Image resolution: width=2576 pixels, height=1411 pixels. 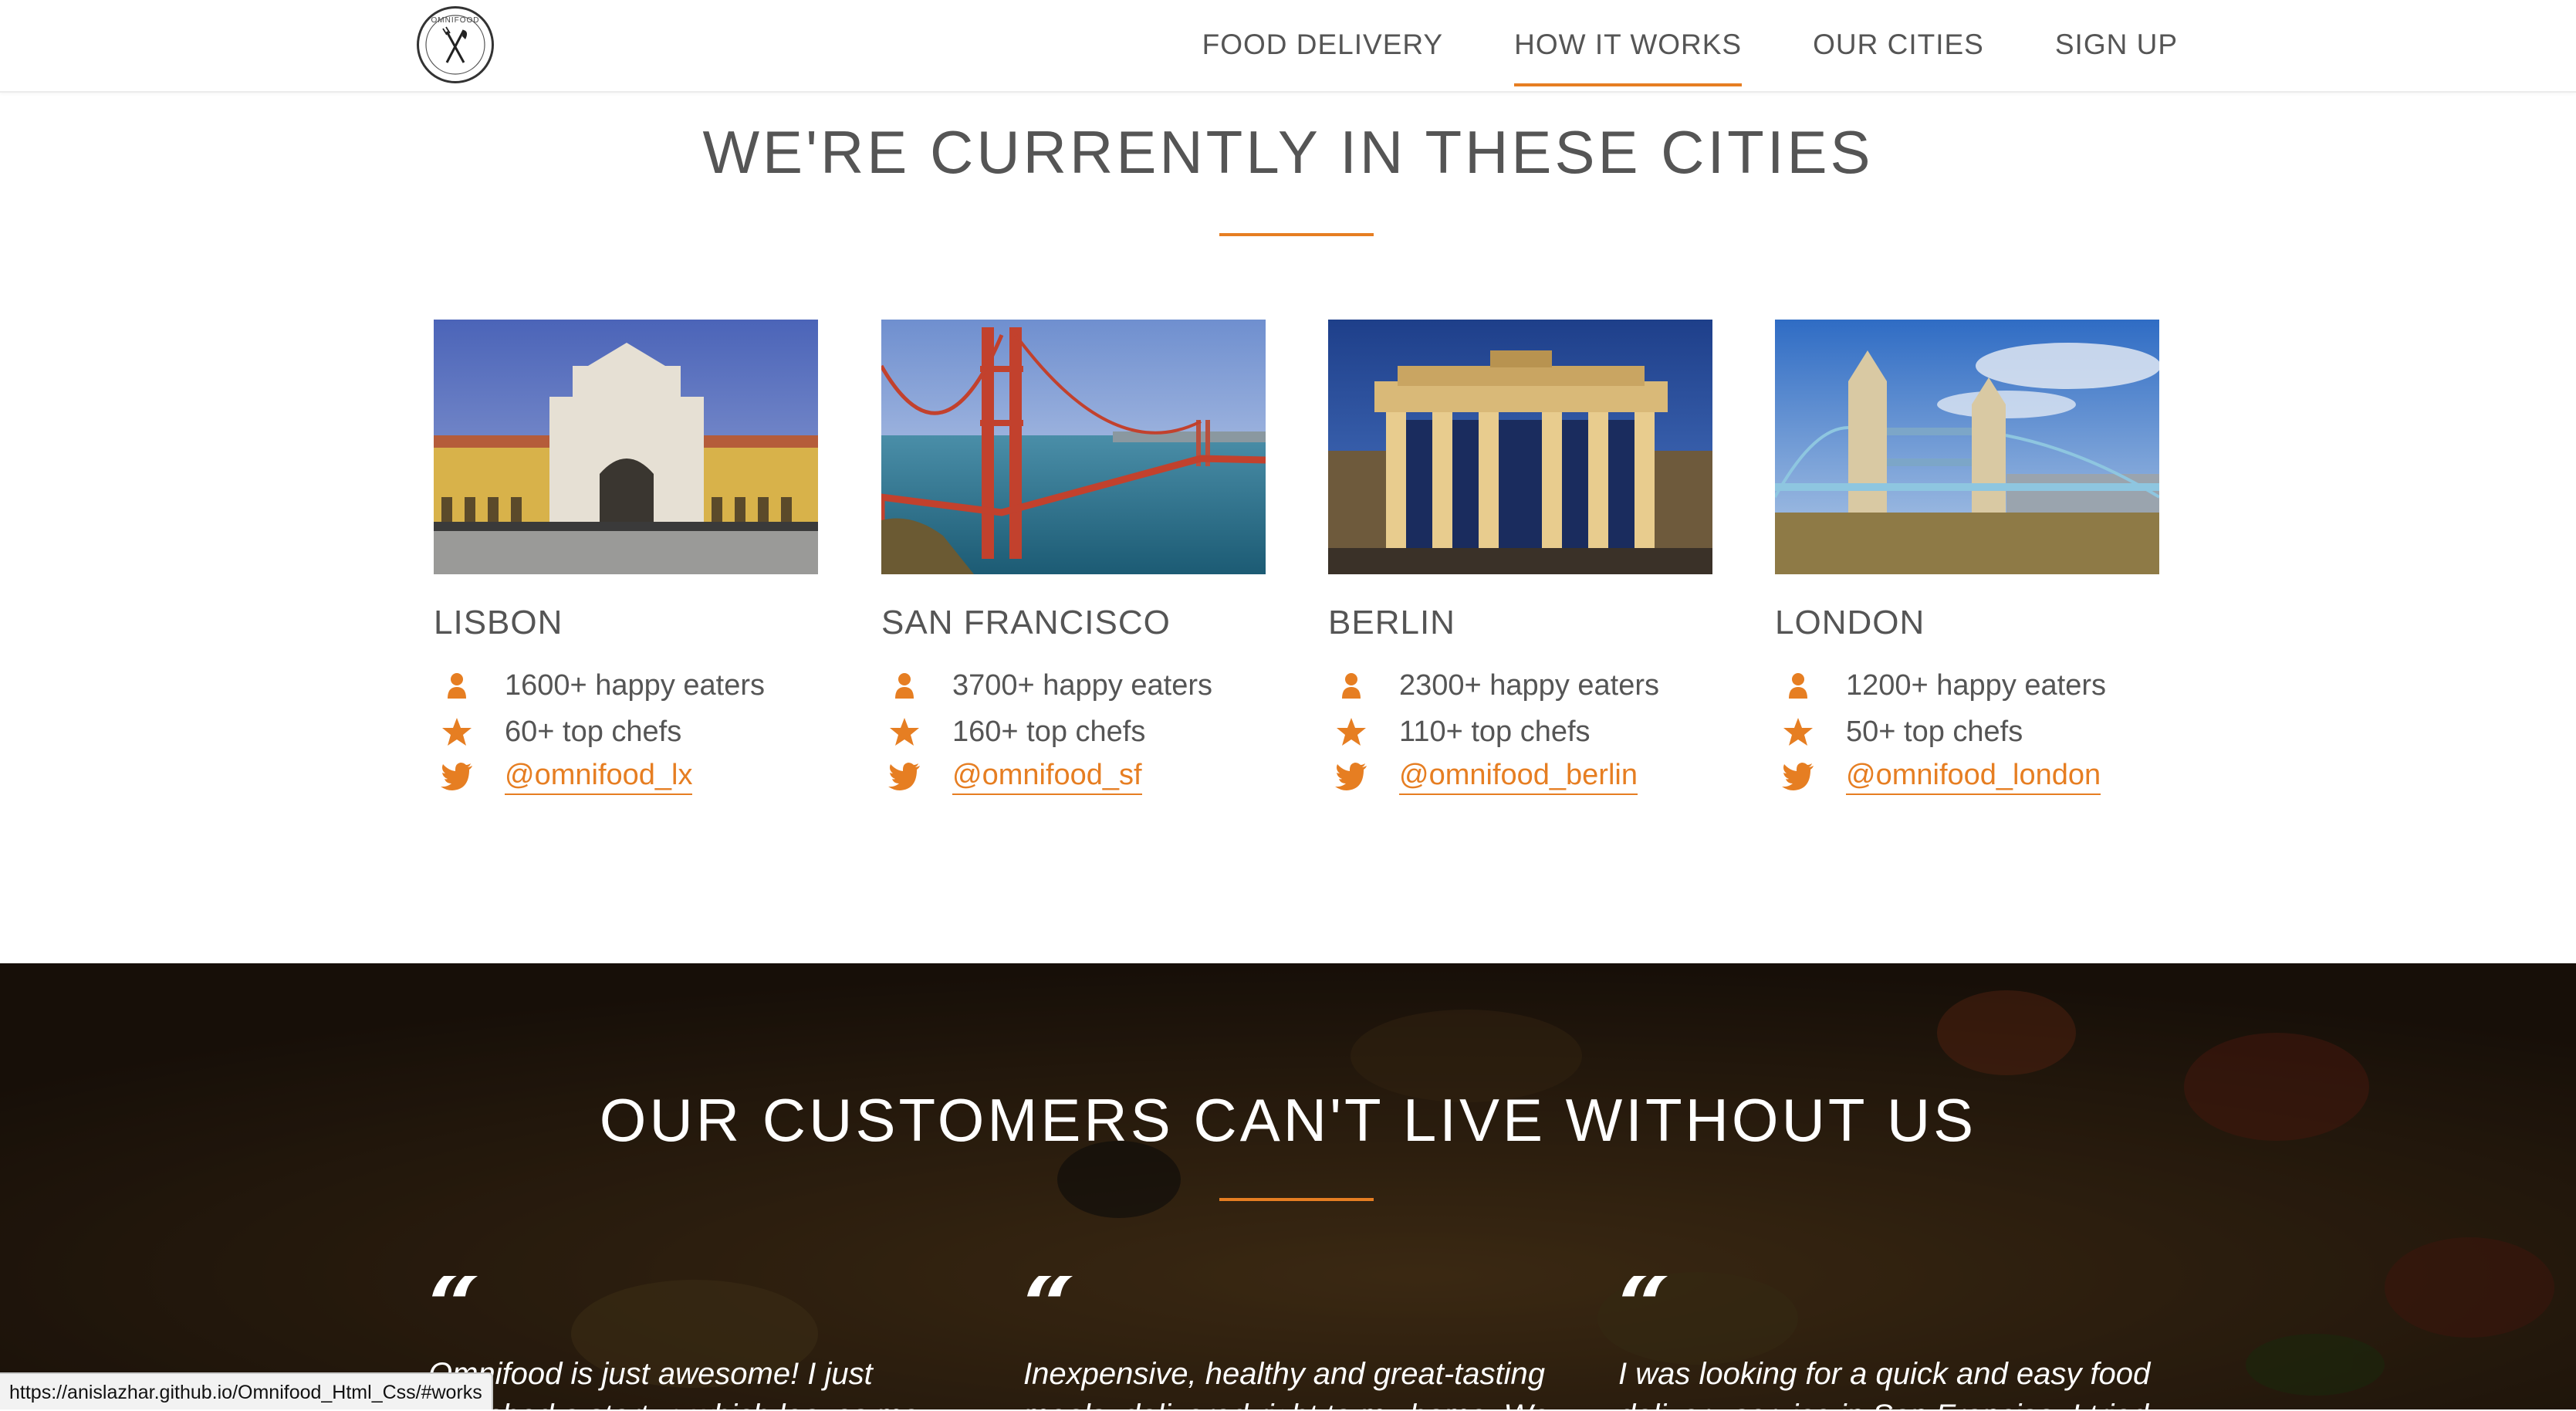 I want to click on san-francisco-photo, so click(x=1073, y=447).